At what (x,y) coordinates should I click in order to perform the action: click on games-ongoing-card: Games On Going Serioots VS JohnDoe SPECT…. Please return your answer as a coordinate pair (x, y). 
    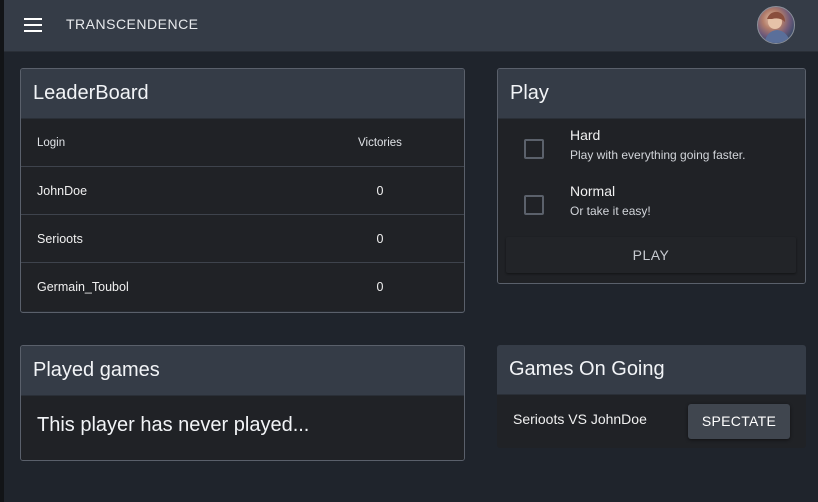
    Looking at the image, I should click on (651, 396).